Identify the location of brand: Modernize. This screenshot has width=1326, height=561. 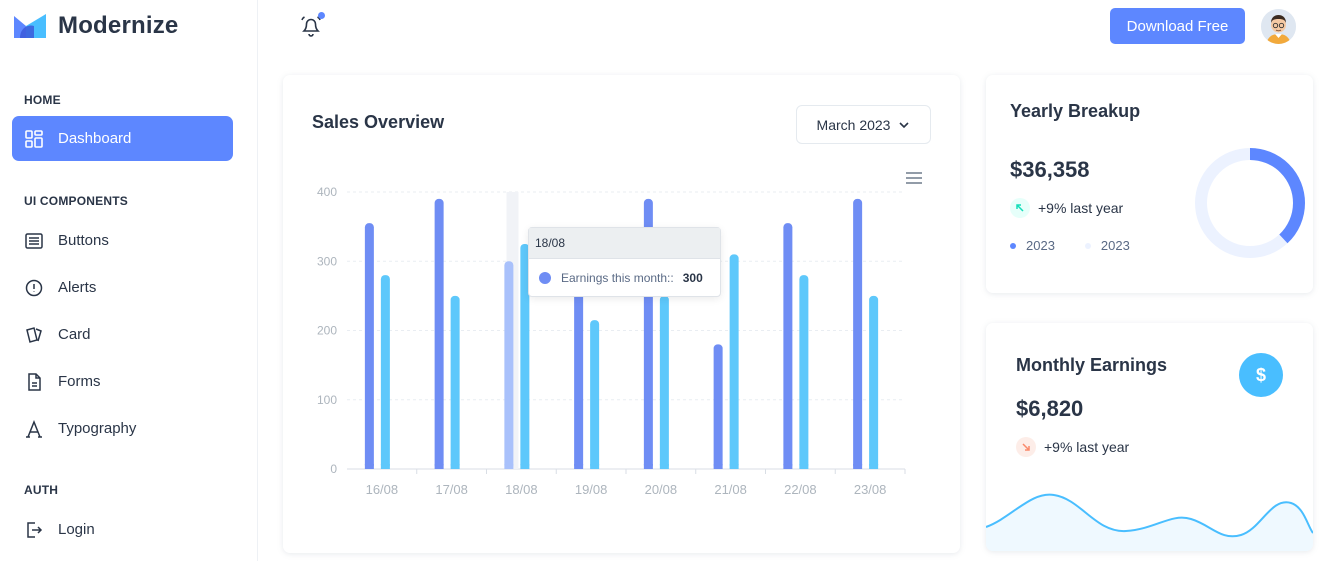
(95, 26).